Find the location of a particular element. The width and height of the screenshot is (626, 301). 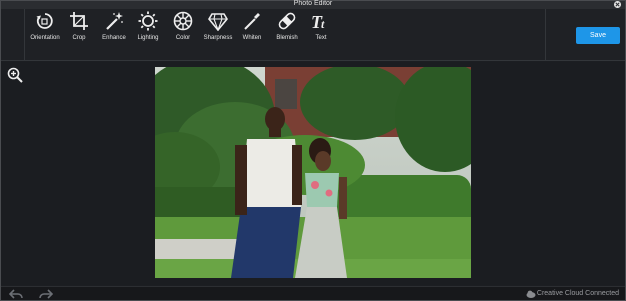

svg-text: t is located at coordinates (323, 24).